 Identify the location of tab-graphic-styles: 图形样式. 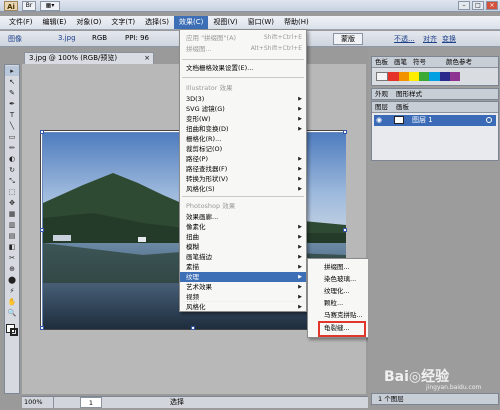
(409, 94).